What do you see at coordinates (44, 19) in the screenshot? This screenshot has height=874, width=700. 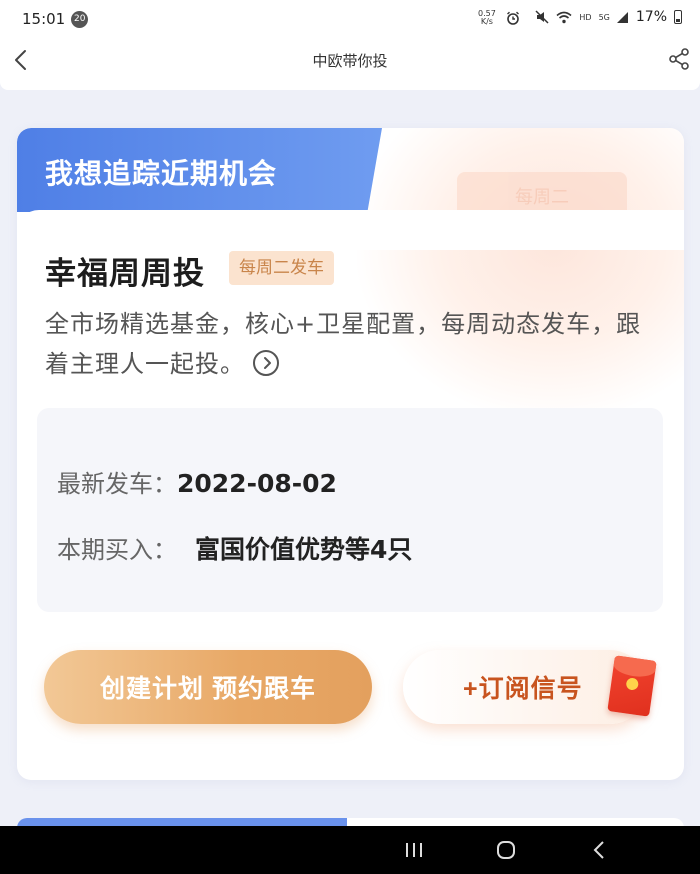 I see `status-time: 15:01` at bounding box center [44, 19].